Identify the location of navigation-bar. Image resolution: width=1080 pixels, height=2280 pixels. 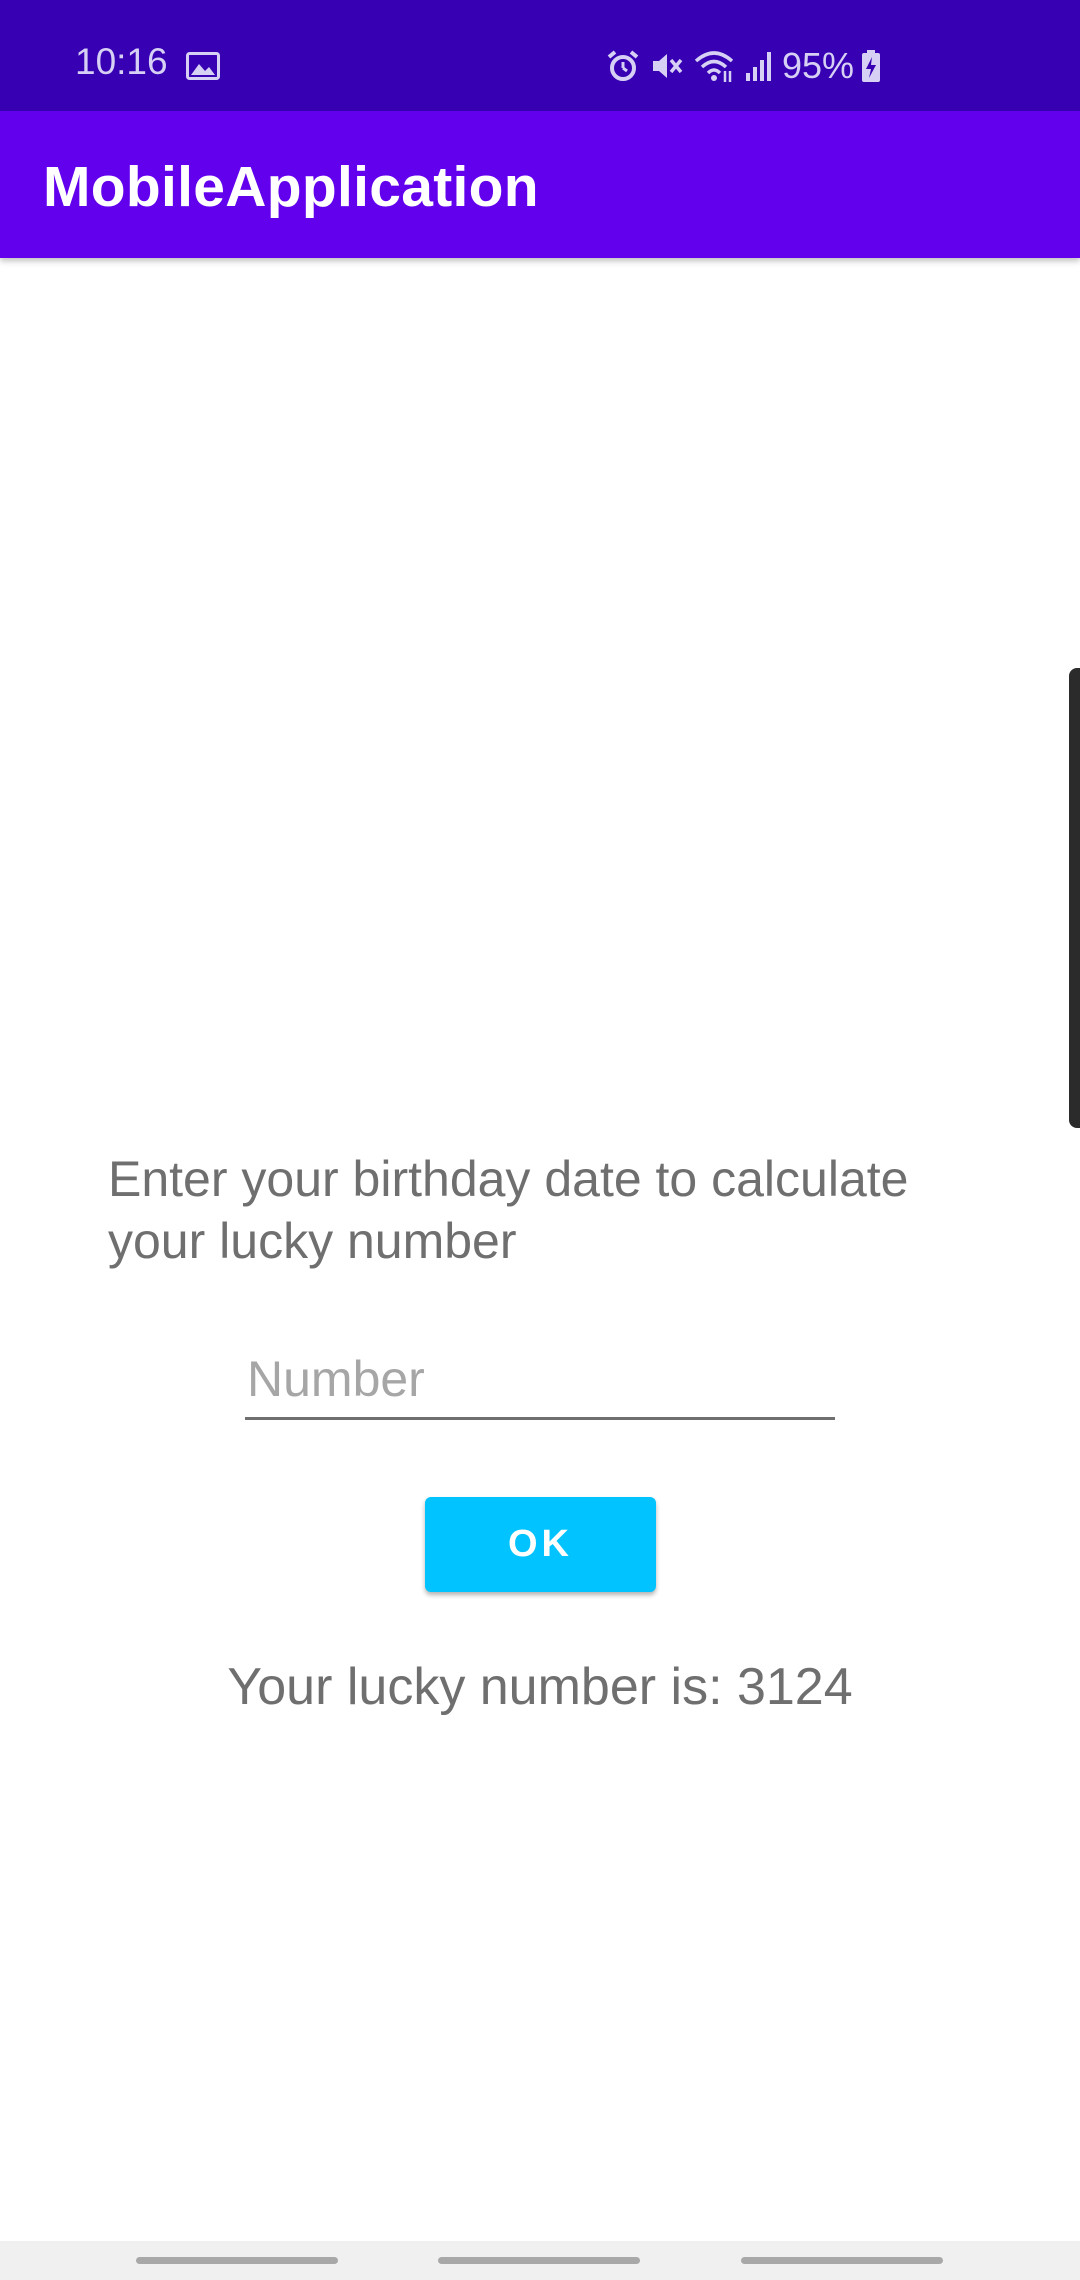
(540, 2260).